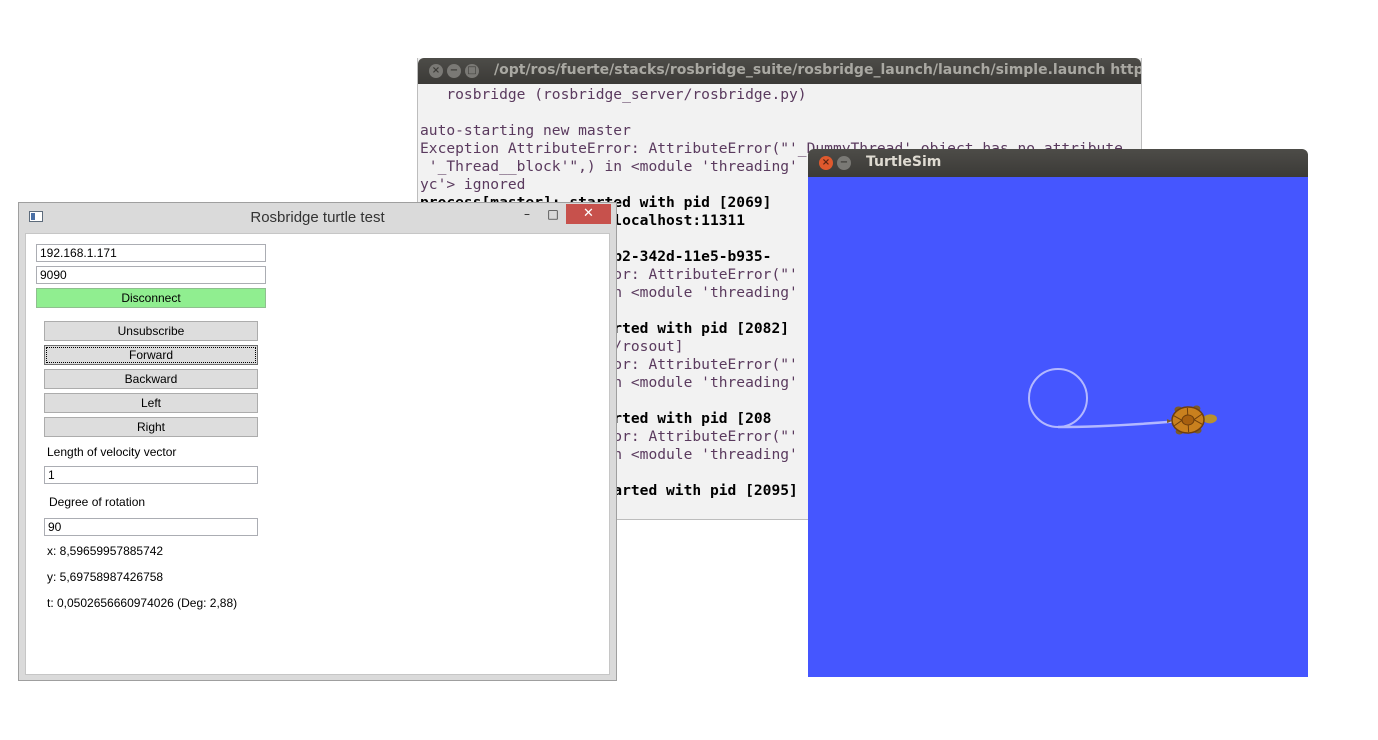 Image resolution: width=1378 pixels, height=740 pixels. What do you see at coordinates (1191, 420) in the screenshot?
I see `turtle-icon` at bounding box center [1191, 420].